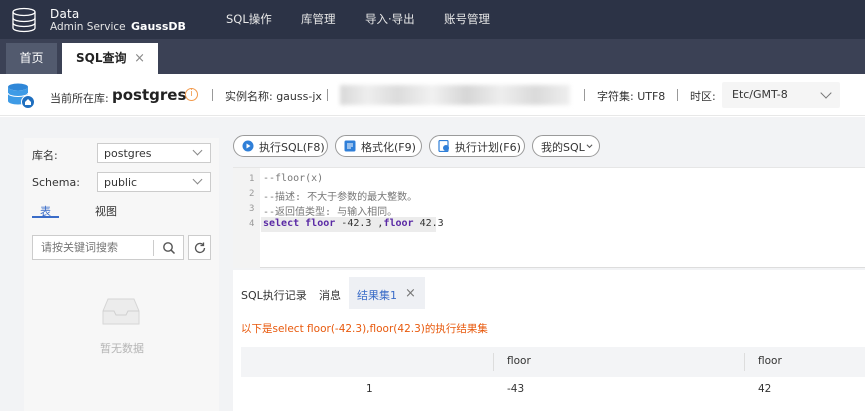 The height and width of the screenshot is (411, 865). I want to click on object-search, so click(108, 247).